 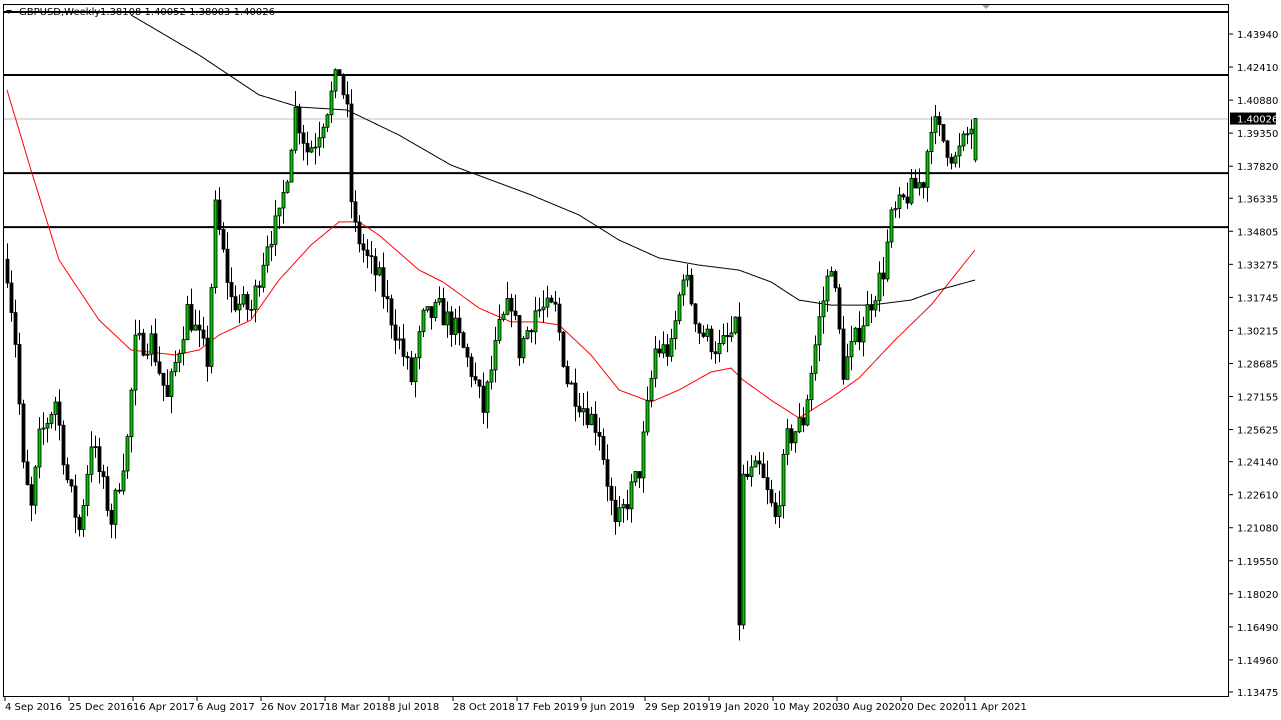 What do you see at coordinates (1257, 398) in the screenshot?
I see `price-tick-label: 1.27155` at bounding box center [1257, 398].